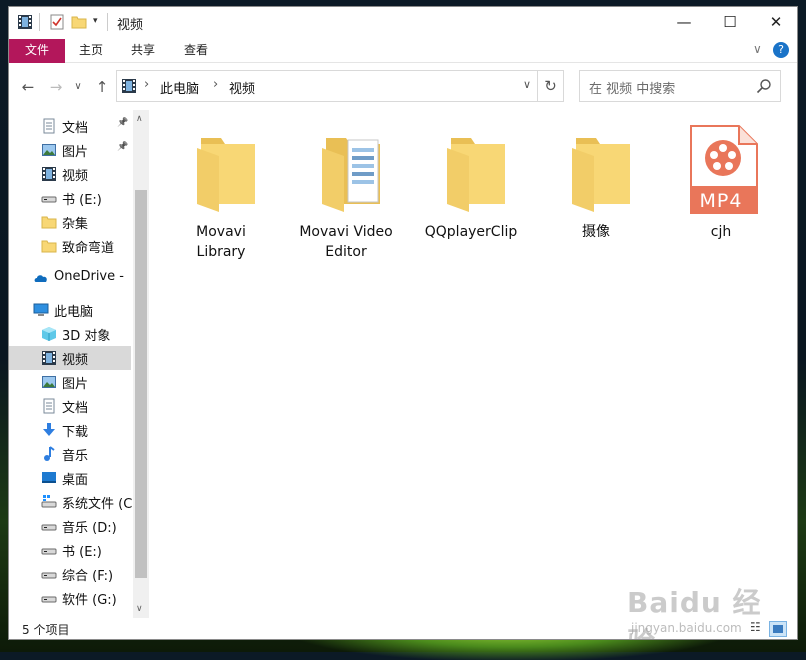 The width and height of the screenshot is (806, 660). I want to click on desktop-icon, so click(49, 477).